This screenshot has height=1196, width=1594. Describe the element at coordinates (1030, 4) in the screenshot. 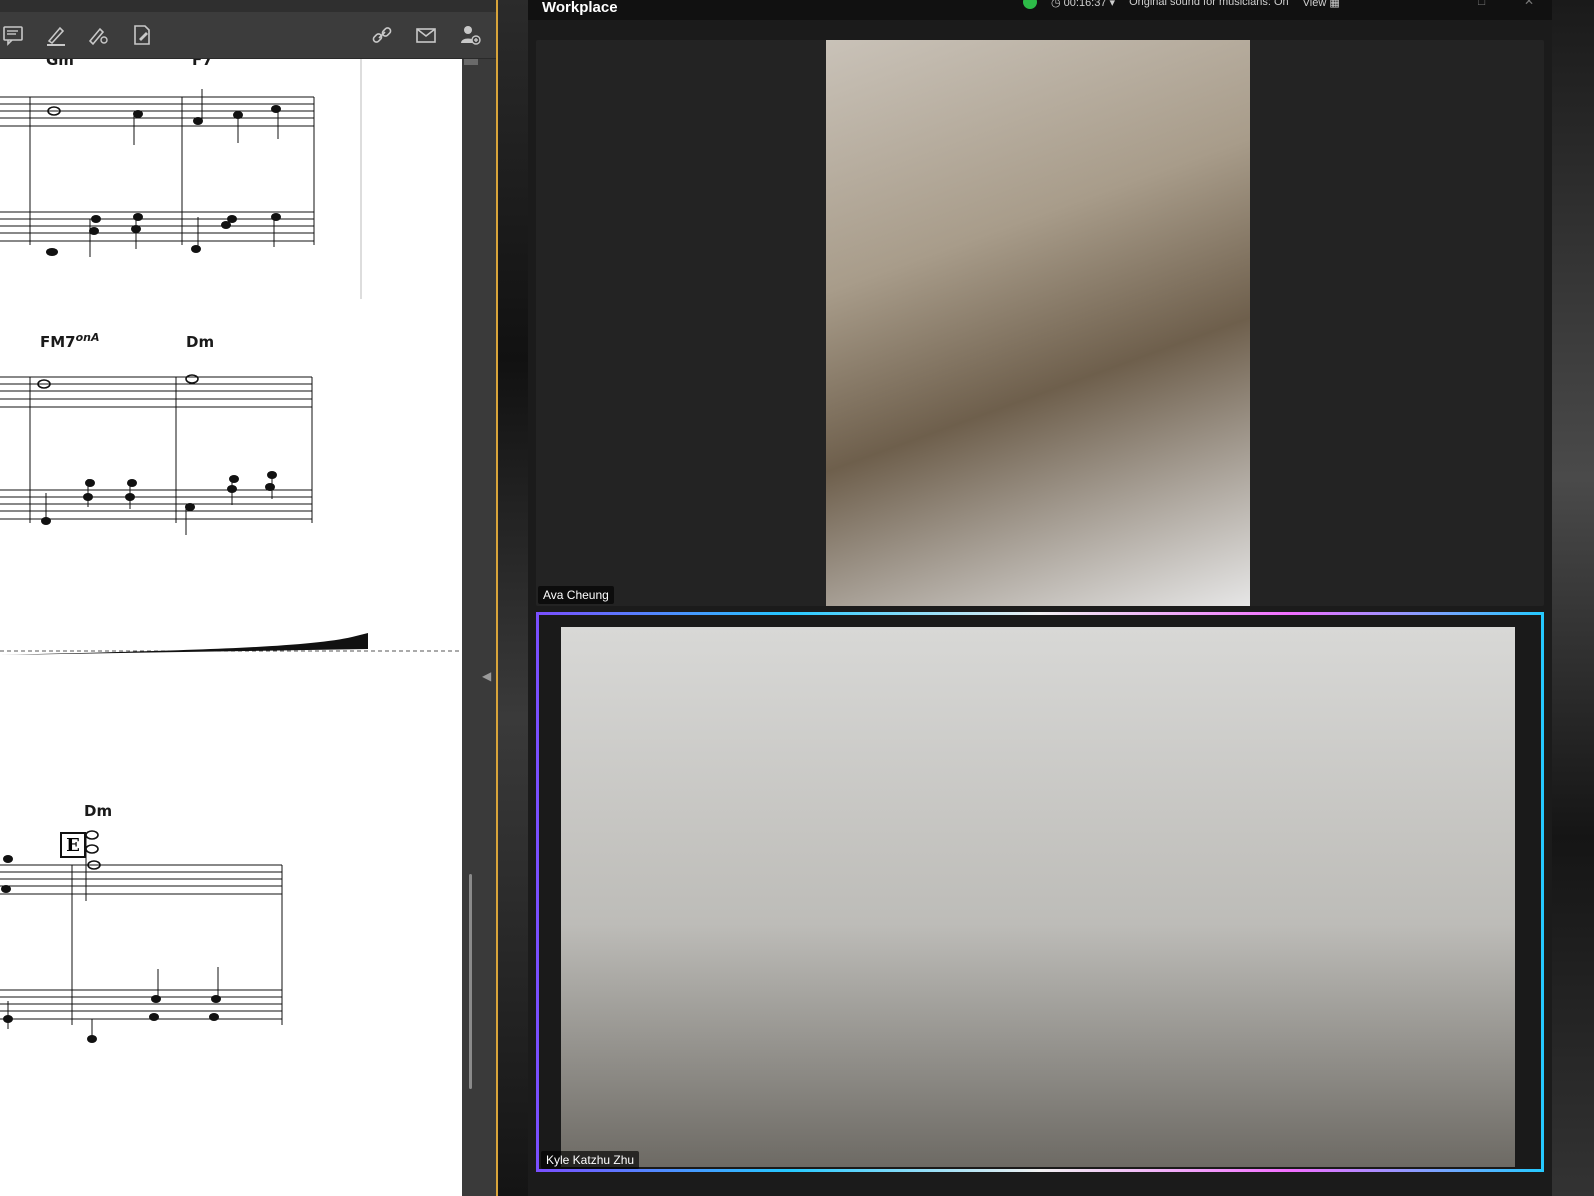

I see `security-shield-icon` at that location.